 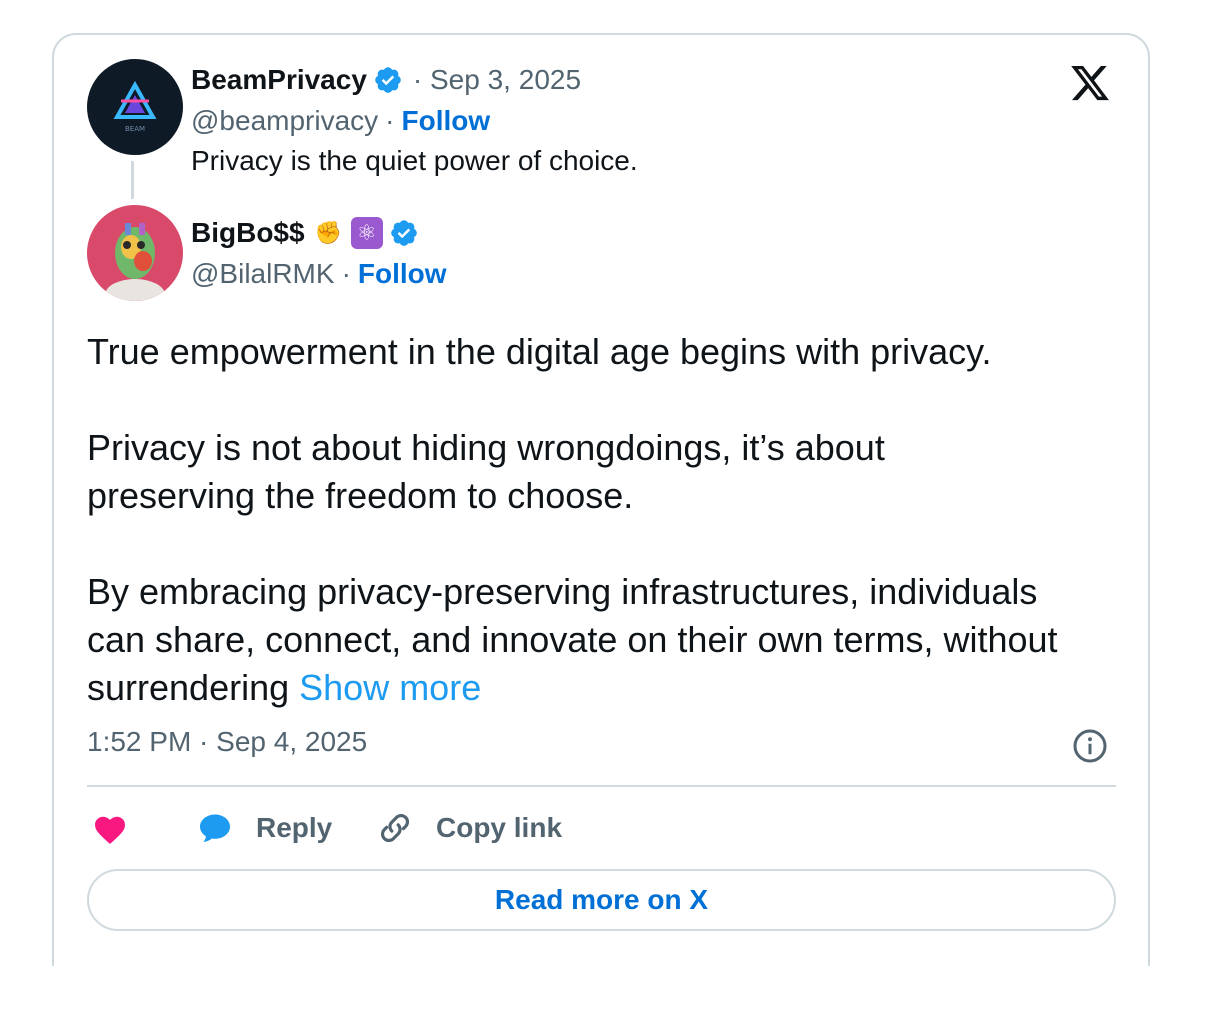 I want to click on follow-bilalrmk-link: Follow, so click(x=402, y=274).